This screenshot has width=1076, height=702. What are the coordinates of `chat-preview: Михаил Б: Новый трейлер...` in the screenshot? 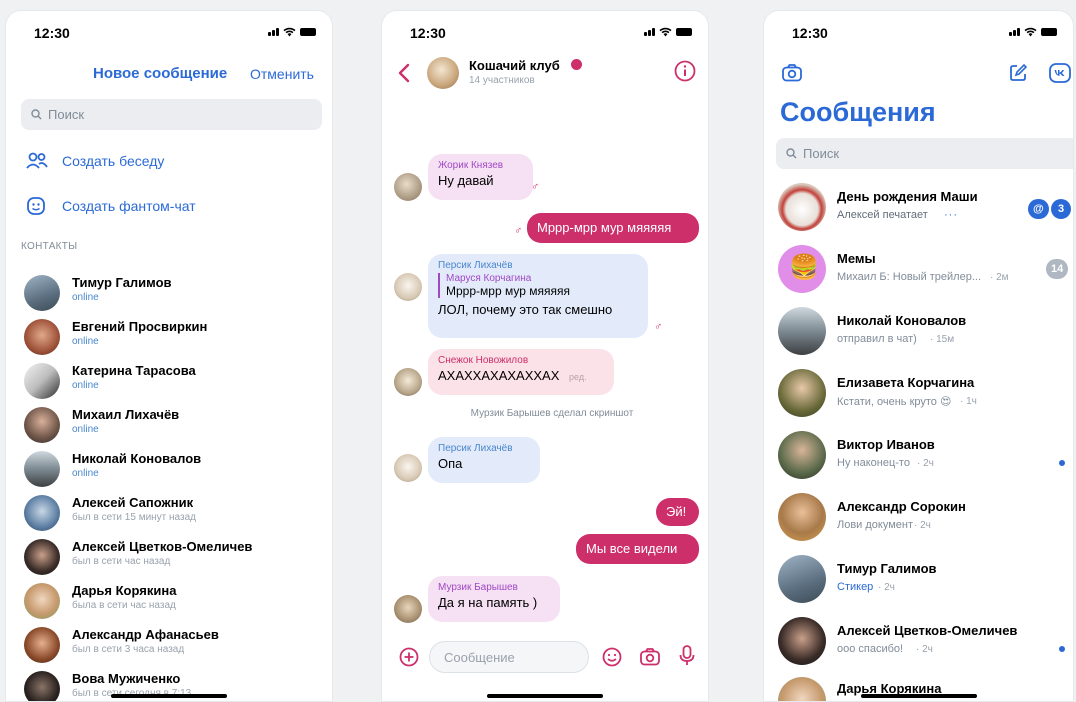 It's located at (909, 277).